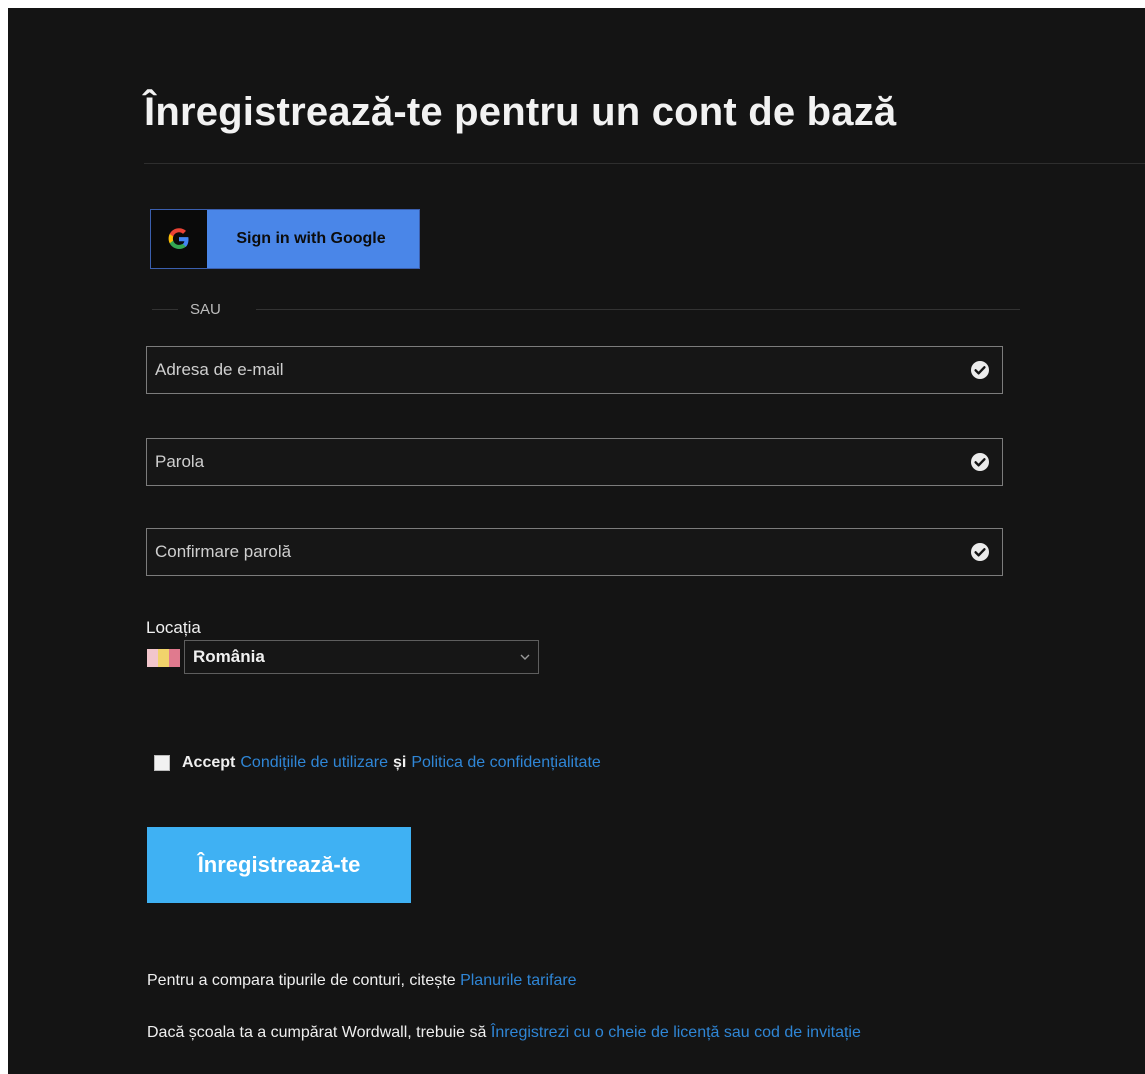 This screenshot has width=1145, height=1074. I want to click on country-select: România, so click(361, 657).